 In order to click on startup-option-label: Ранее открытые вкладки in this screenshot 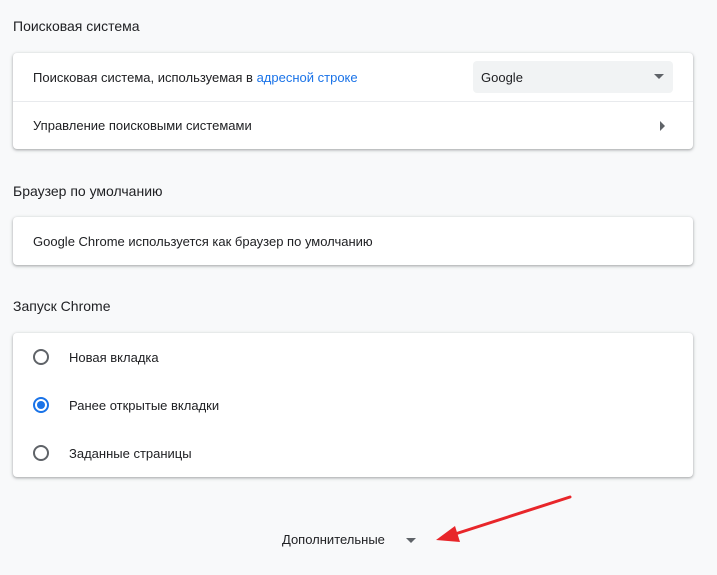, I will do `click(144, 405)`.